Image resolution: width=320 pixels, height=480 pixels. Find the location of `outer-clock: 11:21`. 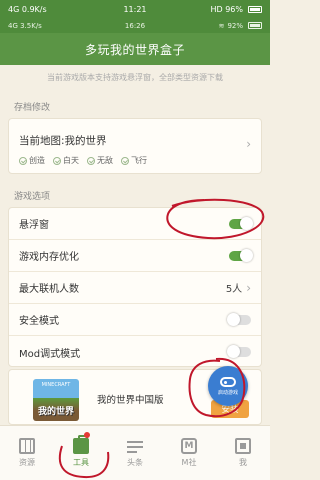

outer-clock: 11:21 is located at coordinates (135, 9).